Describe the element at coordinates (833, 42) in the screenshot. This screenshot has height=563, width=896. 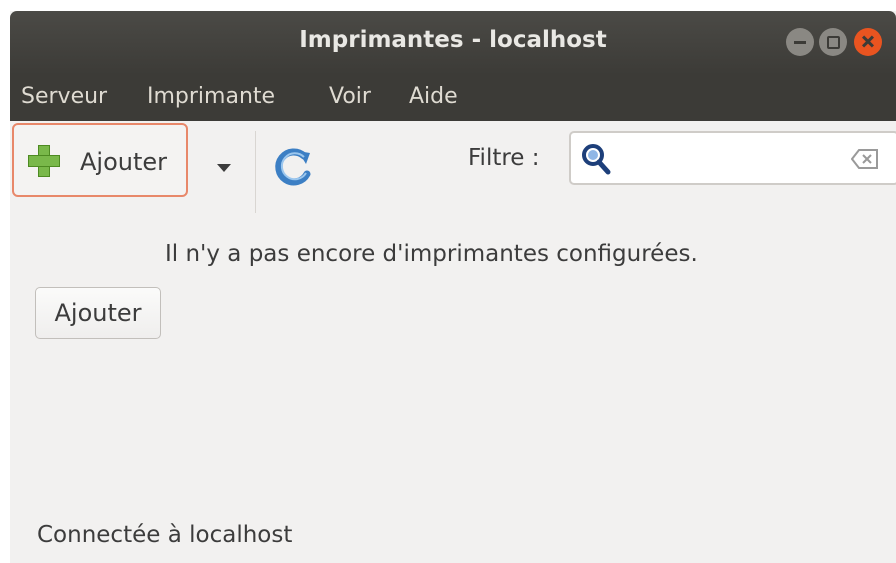
I see `maximize-icon` at that location.